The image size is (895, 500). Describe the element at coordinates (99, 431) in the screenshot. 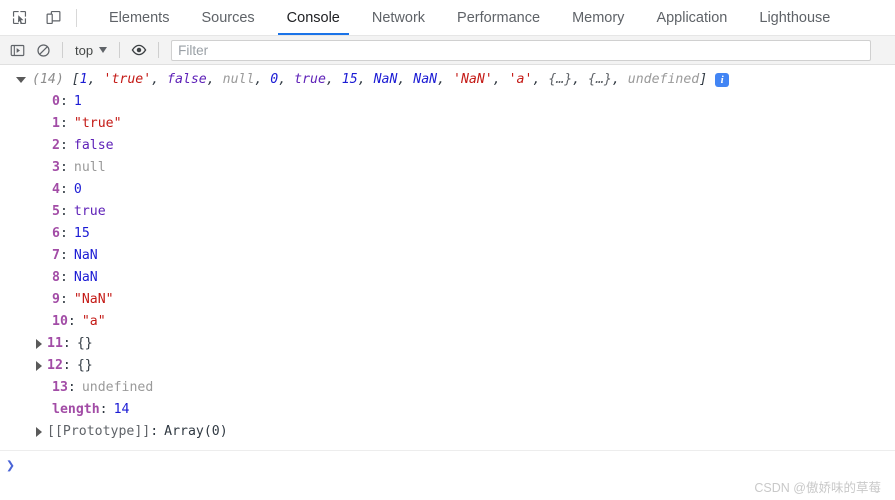

I see `property-key: [[Prototype]]` at that location.